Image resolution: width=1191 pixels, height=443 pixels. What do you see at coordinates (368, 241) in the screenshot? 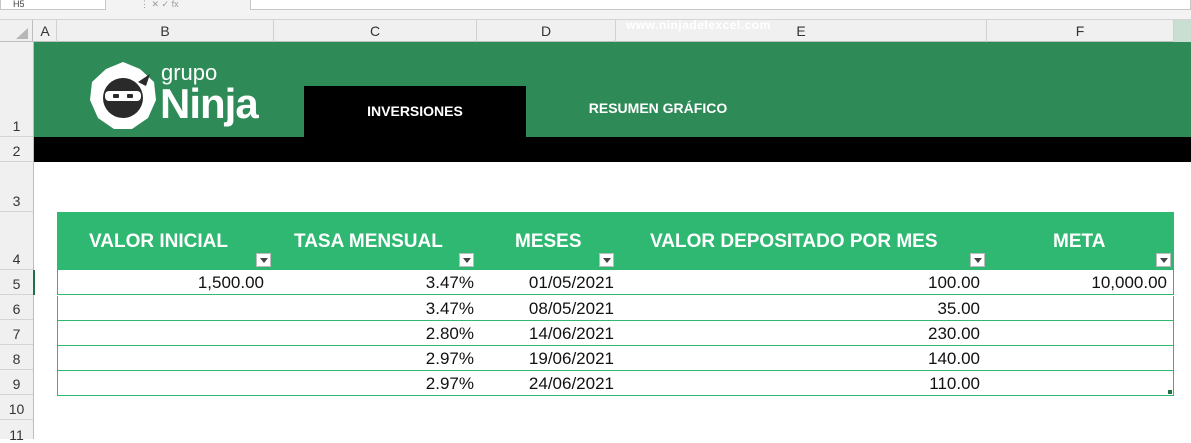
I see `header-tasa-mensual: TASA MENSUAL` at bounding box center [368, 241].